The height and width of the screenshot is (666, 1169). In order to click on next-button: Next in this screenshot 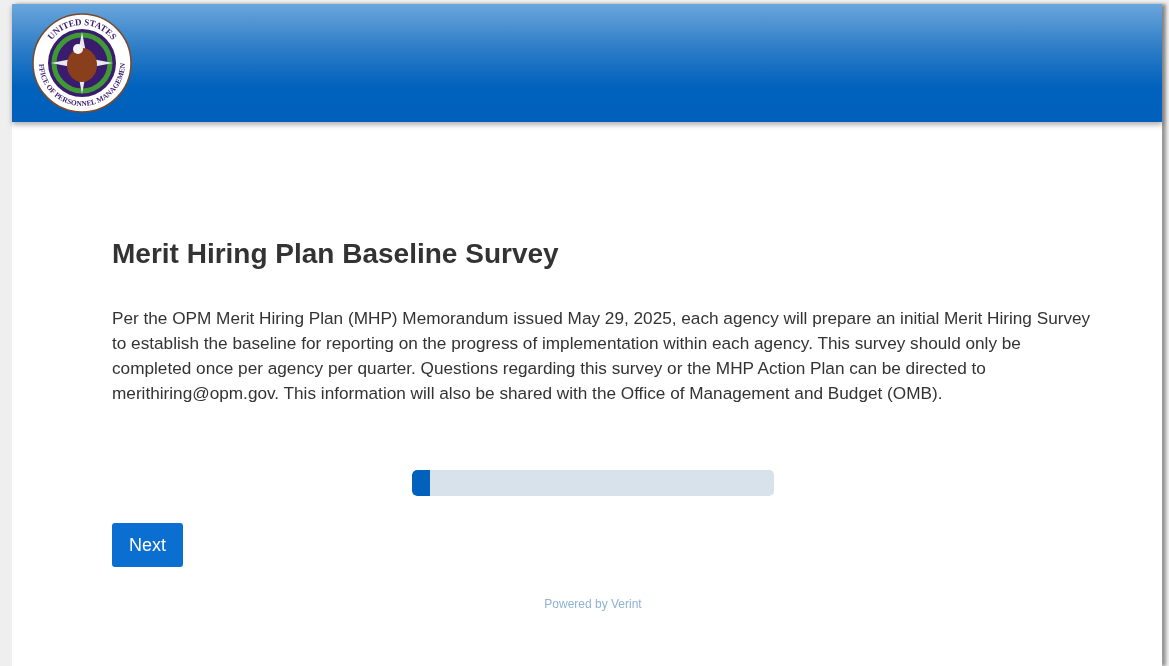, I will do `click(147, 545)`.